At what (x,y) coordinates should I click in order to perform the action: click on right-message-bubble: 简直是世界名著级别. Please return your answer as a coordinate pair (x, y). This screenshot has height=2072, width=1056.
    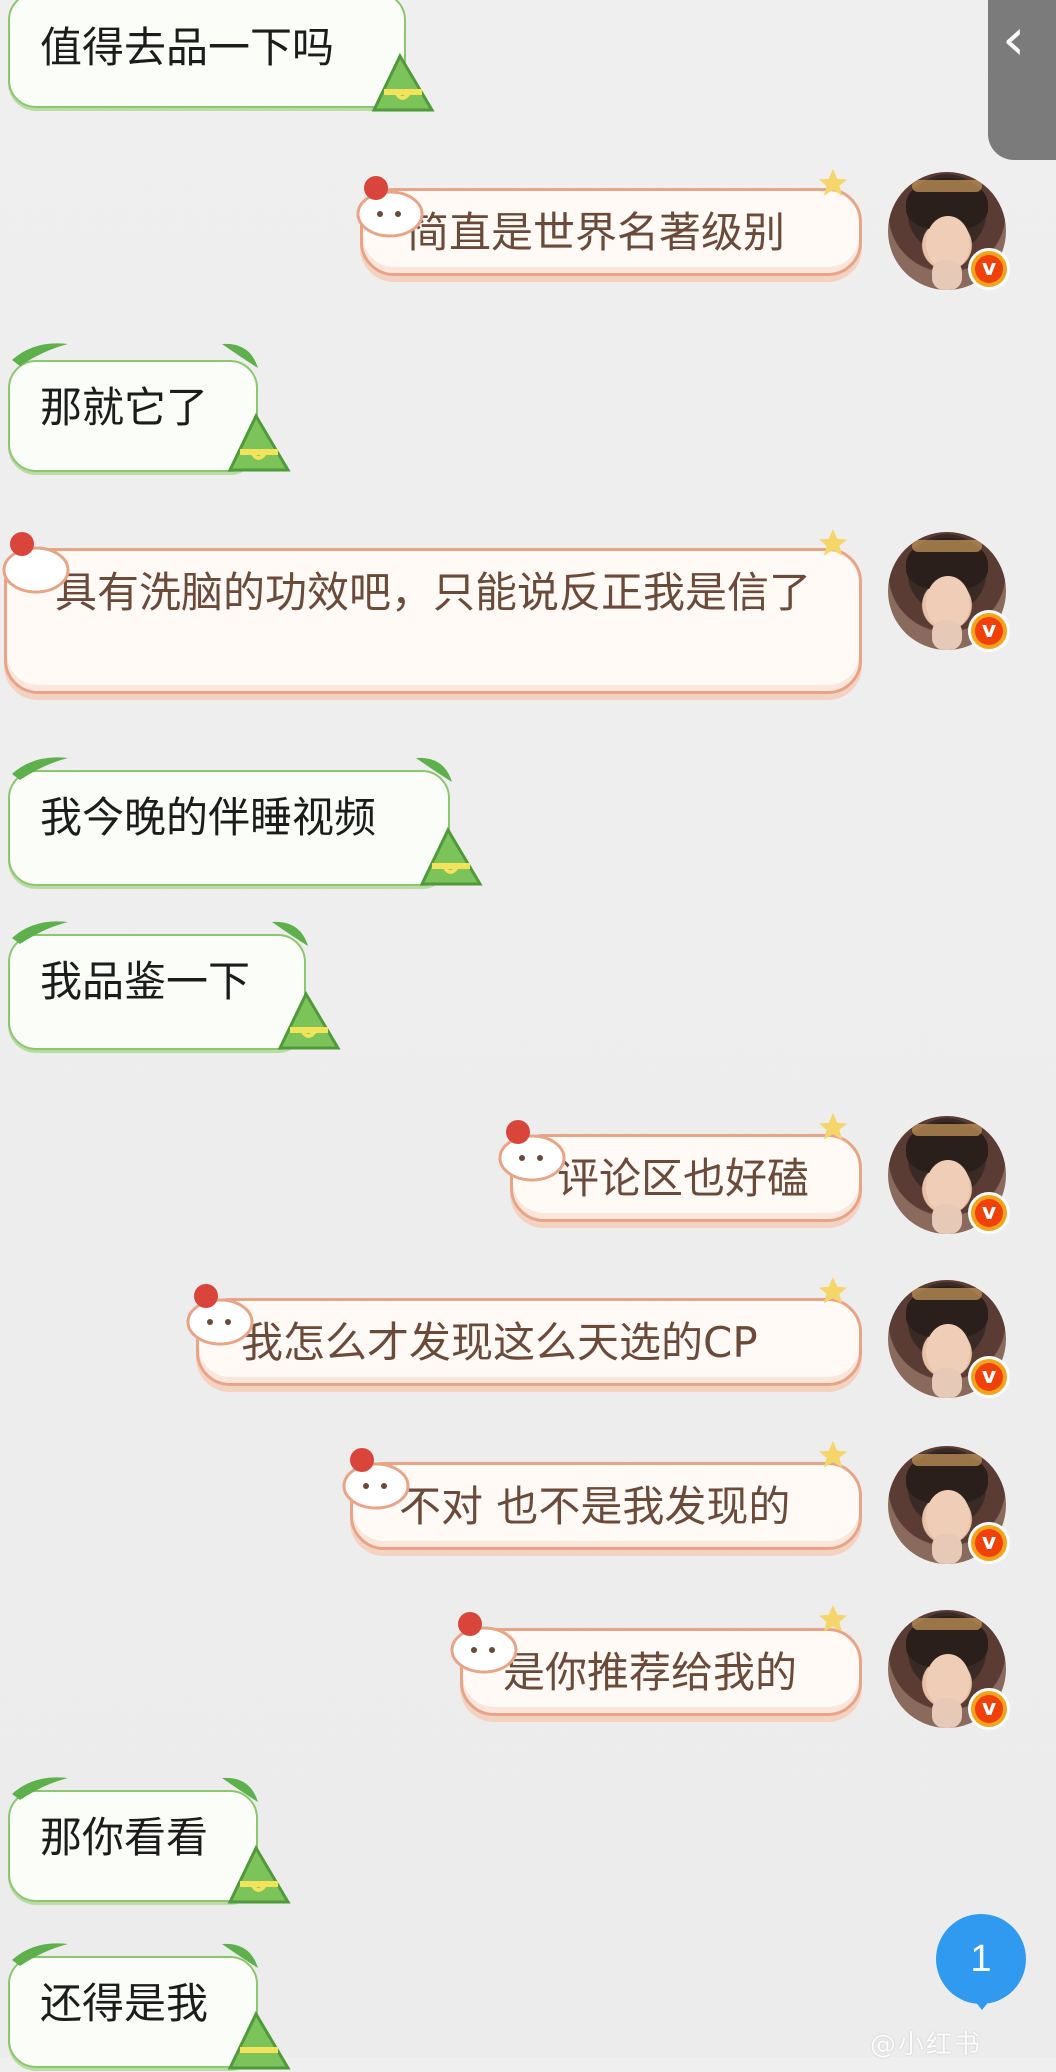
    Looking at the image, I should click on (611, 232).